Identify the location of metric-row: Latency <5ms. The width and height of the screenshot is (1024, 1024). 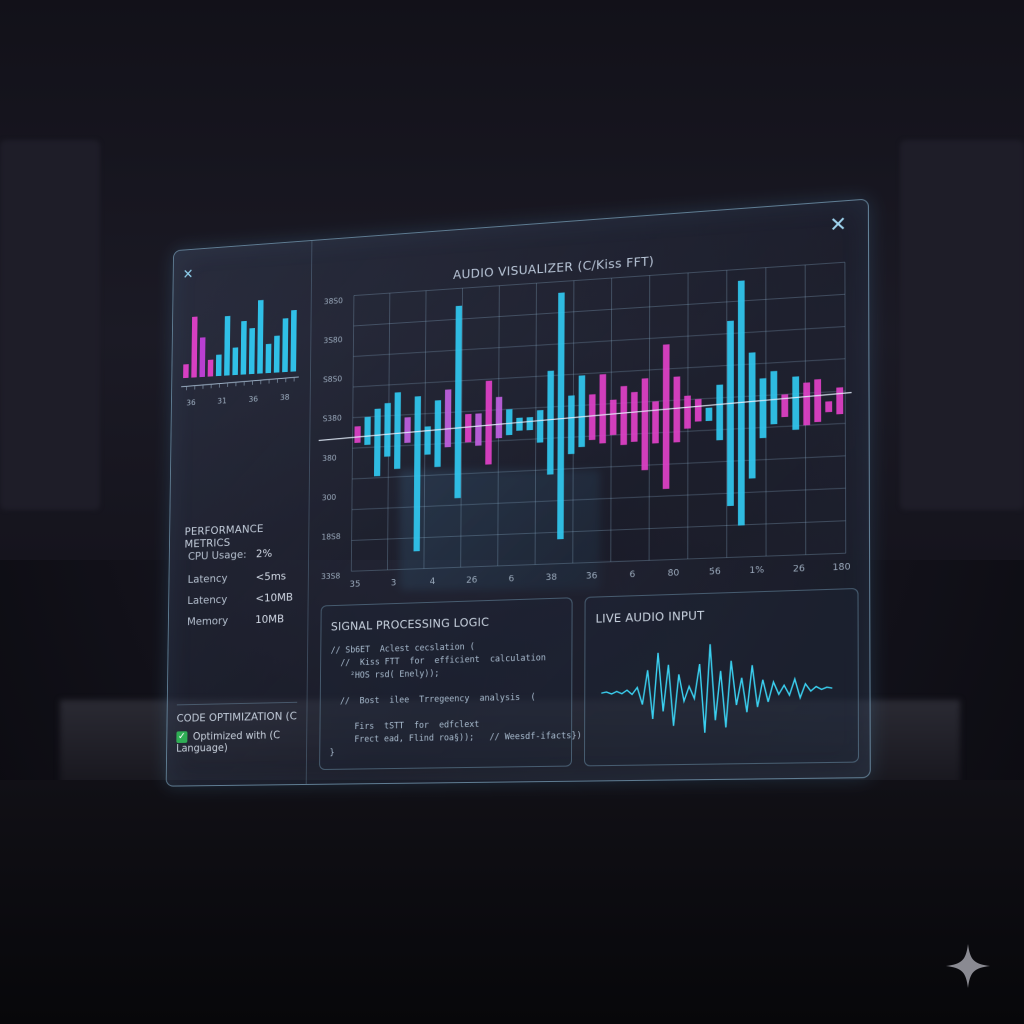
(237, 578).